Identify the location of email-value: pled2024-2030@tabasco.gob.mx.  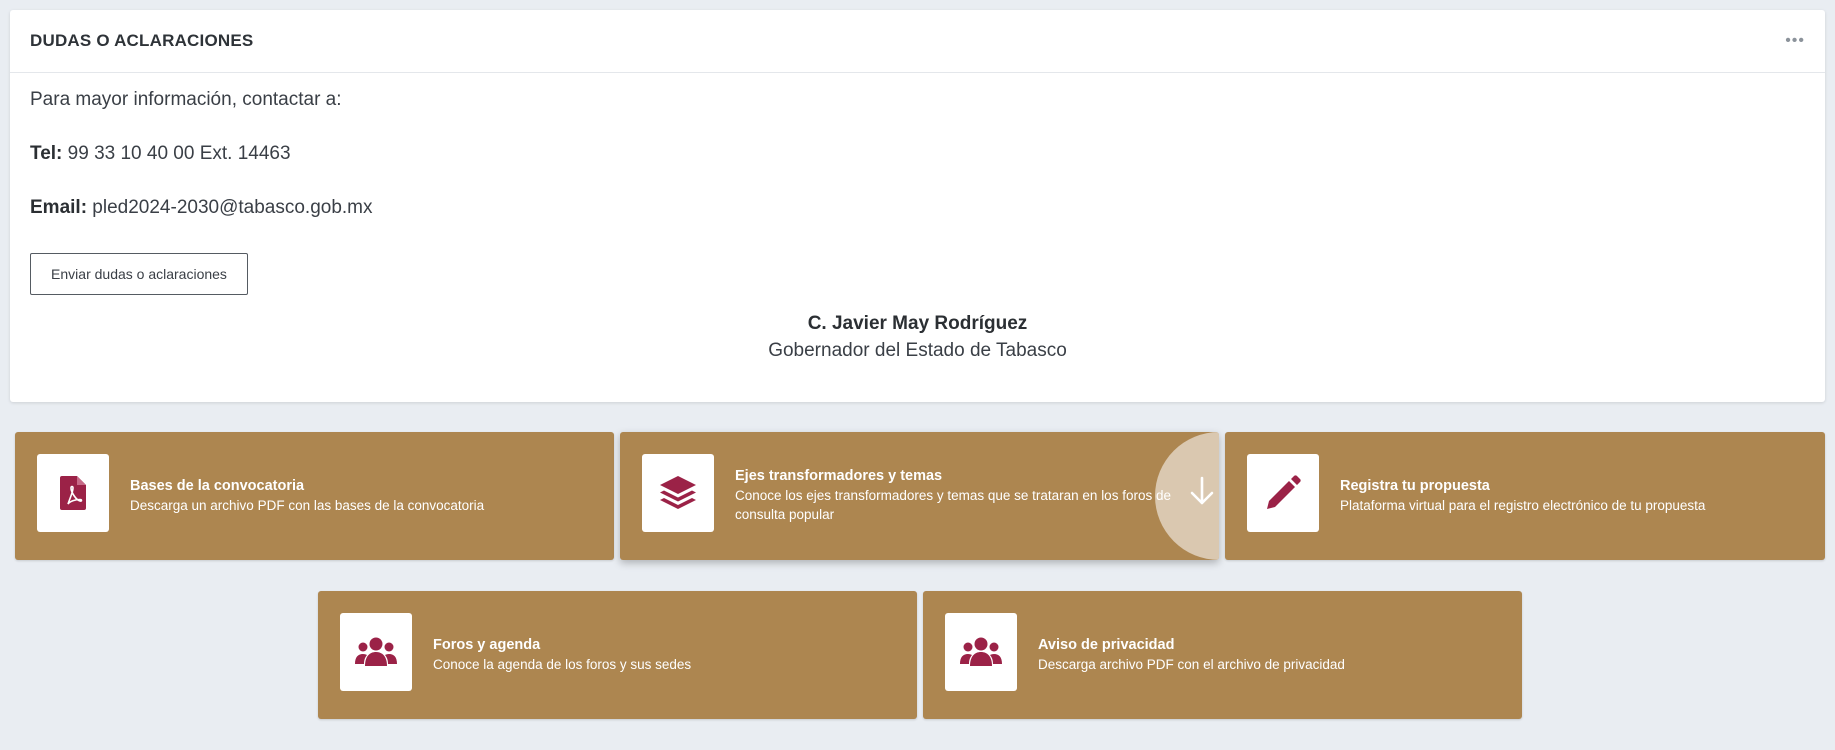
(229, 207).